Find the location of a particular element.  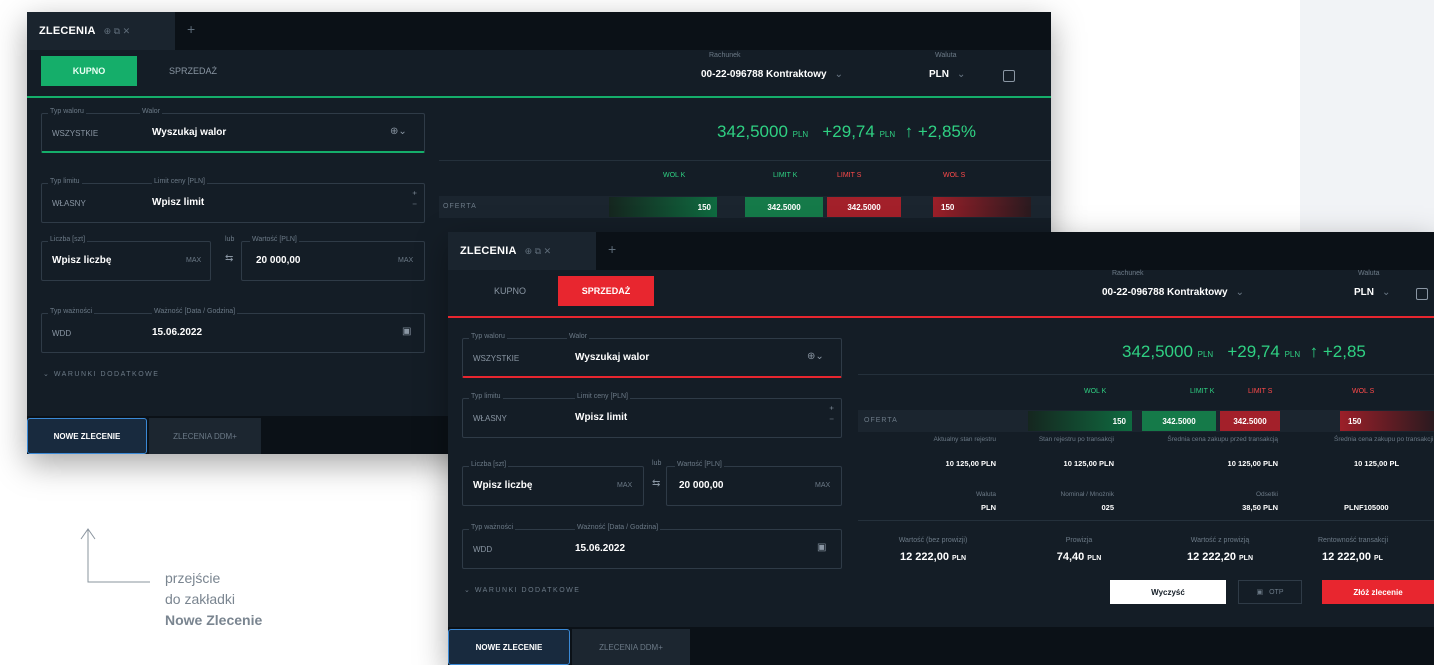

price-line: 342,5000 PLN +29,74 PLN ↑ +2,85% is located at coordinates (846, 132).